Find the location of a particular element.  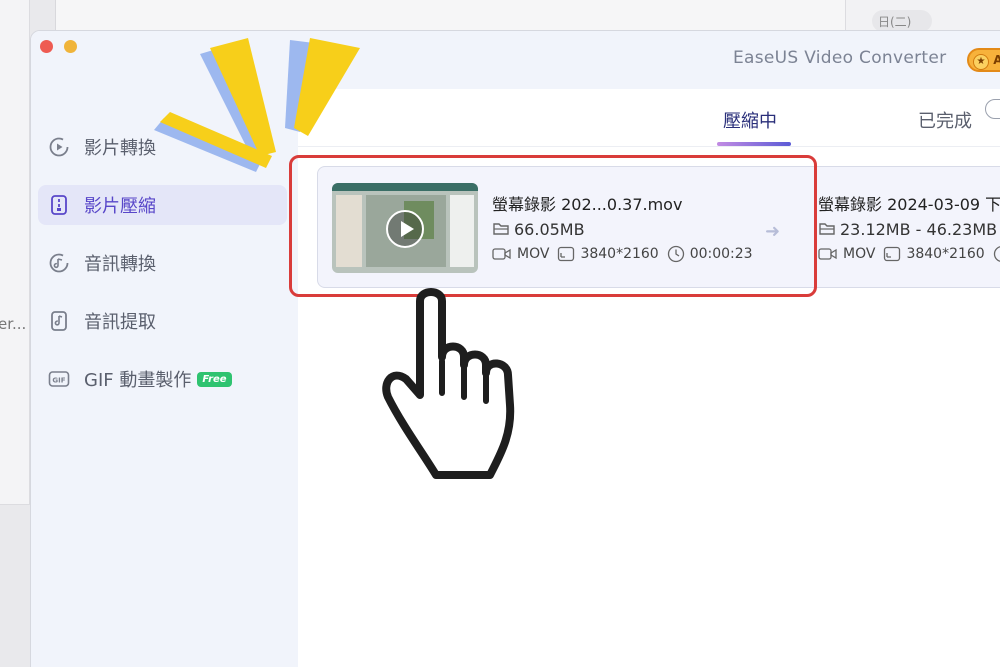

gif-icon: GIF is located at coordinates (59, 379).